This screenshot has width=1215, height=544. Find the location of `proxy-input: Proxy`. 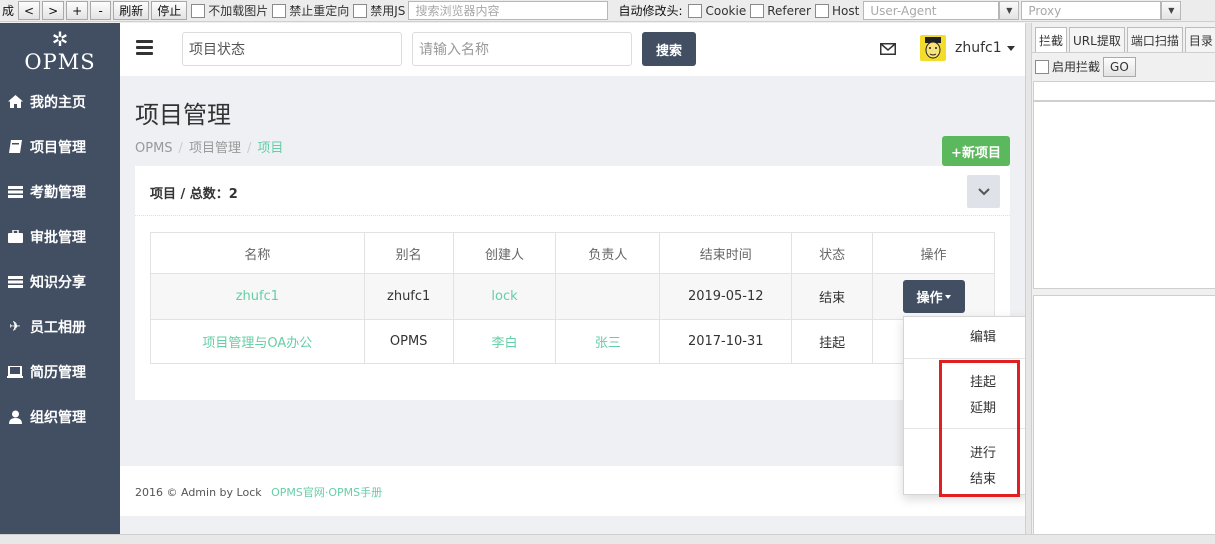

proxy-input: Proxy is located at coordinates (1091, 10).